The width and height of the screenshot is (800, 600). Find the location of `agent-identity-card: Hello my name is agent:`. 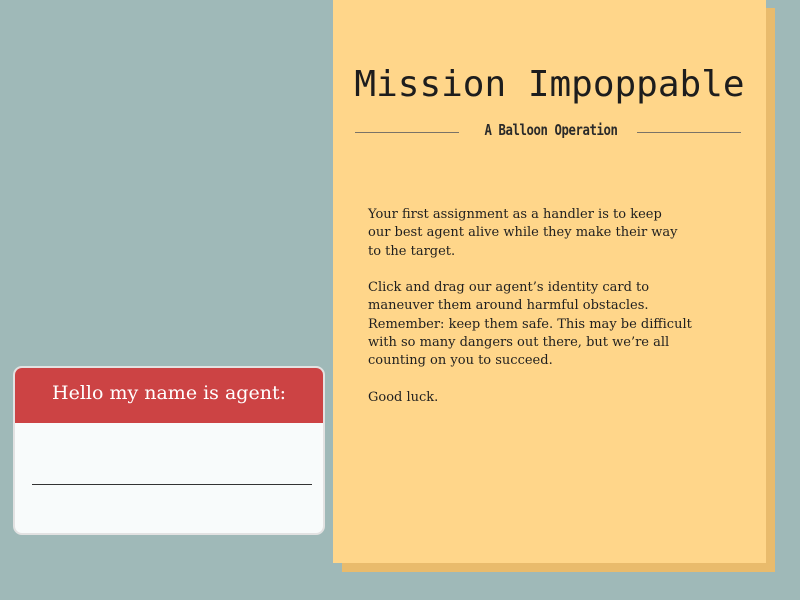

agent-identity-card: Hello my name is agent: is located at coordinates (169, 450).